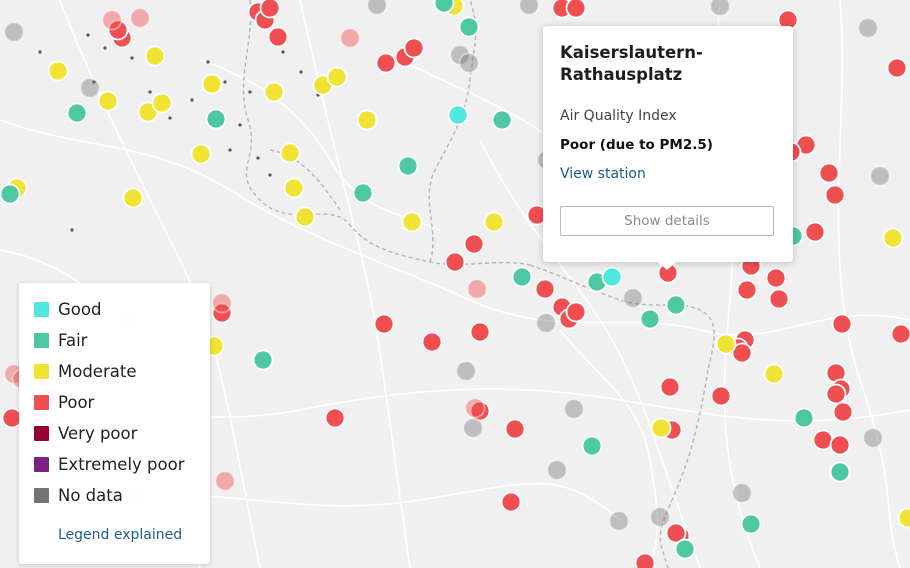  Describe the element at coordinates (120, 535) in the screenshot. I see `legend-explained-link: Legend explained` at that location.